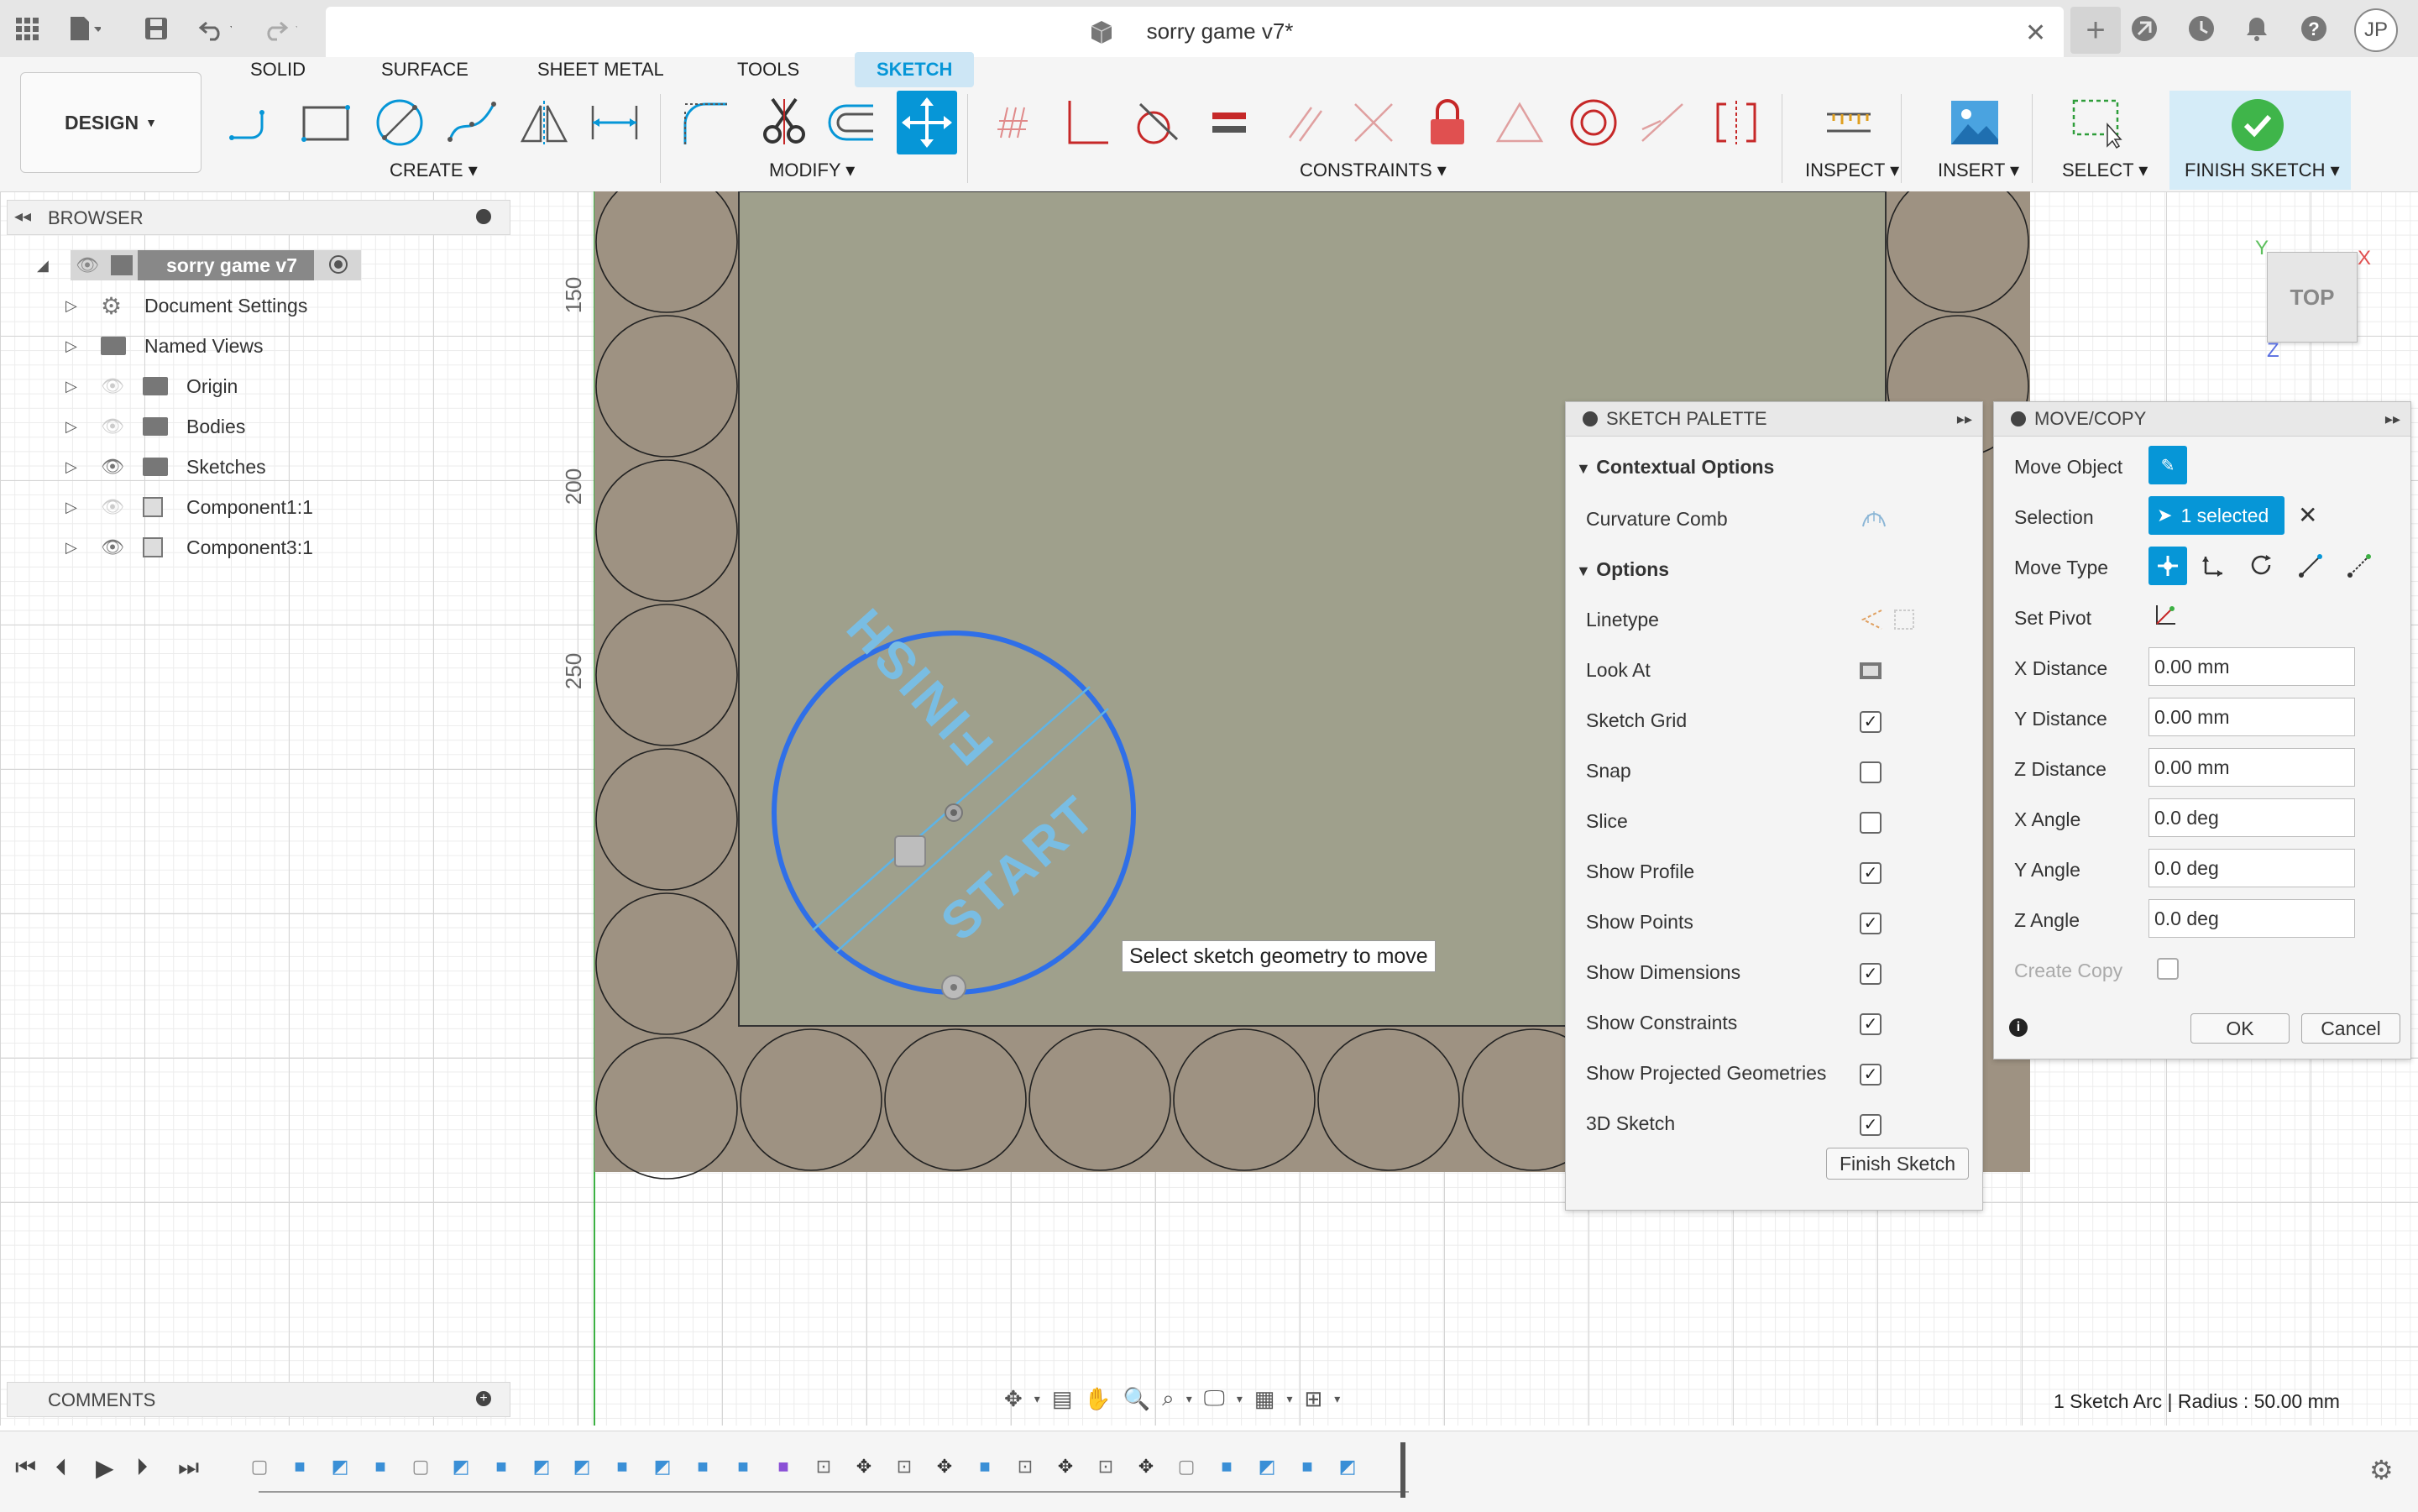  I want to click on rotate-move-type-icon, so click(2261, 568).